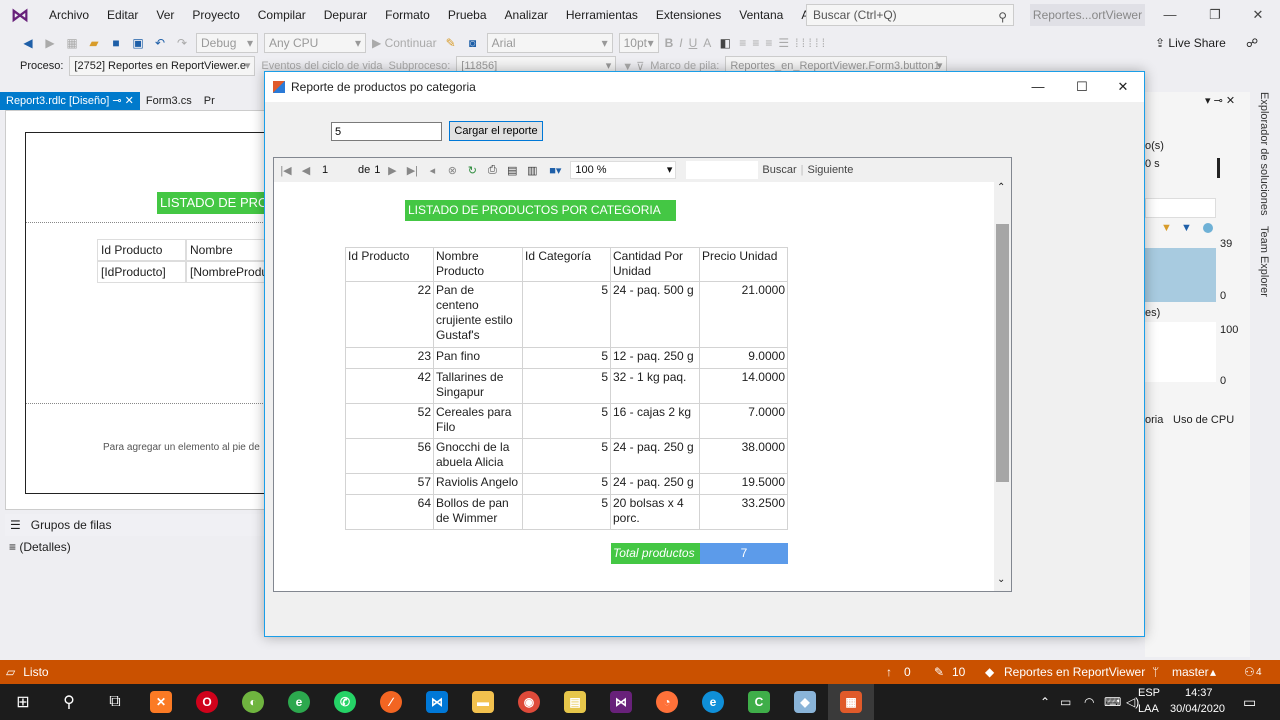 This screenshot has height=720, width=1280. Describe the element at coordinates (1149, 693) in the screenshot. I see `language-code: ESP` at that location.